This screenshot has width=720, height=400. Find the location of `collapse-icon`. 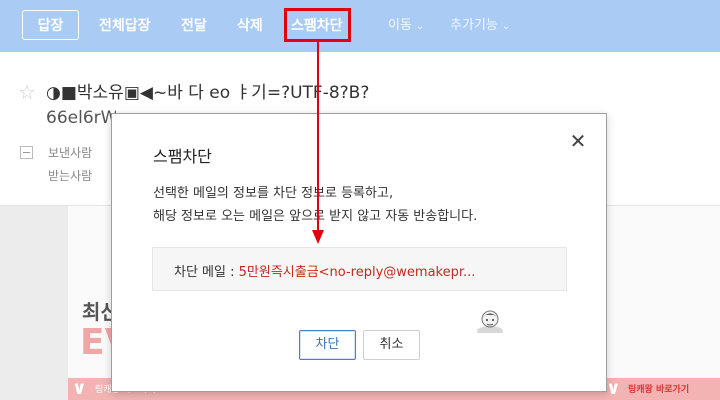

collapse-icon is located at coordinates (26, 152).